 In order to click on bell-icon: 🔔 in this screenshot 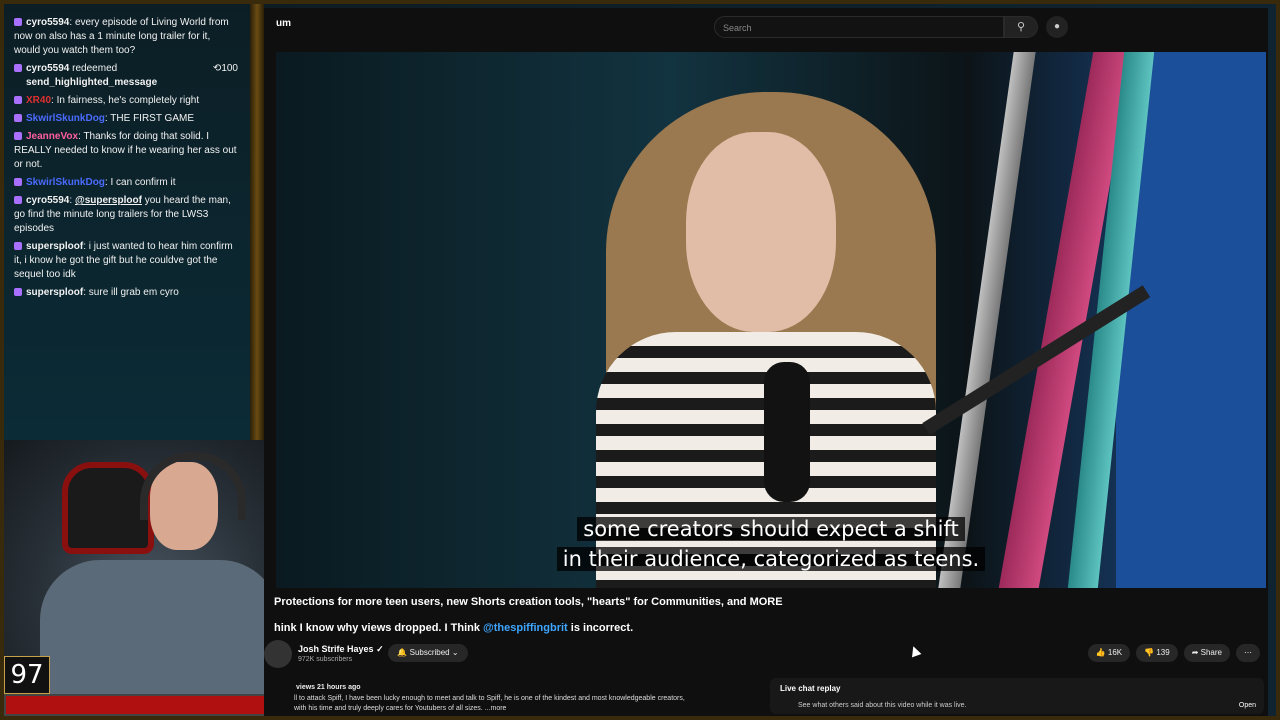, I will do `click(402, 652)`.